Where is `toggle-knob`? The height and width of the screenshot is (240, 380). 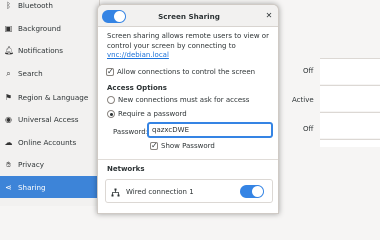 toggle-knob is located at coordinates (257, 191).